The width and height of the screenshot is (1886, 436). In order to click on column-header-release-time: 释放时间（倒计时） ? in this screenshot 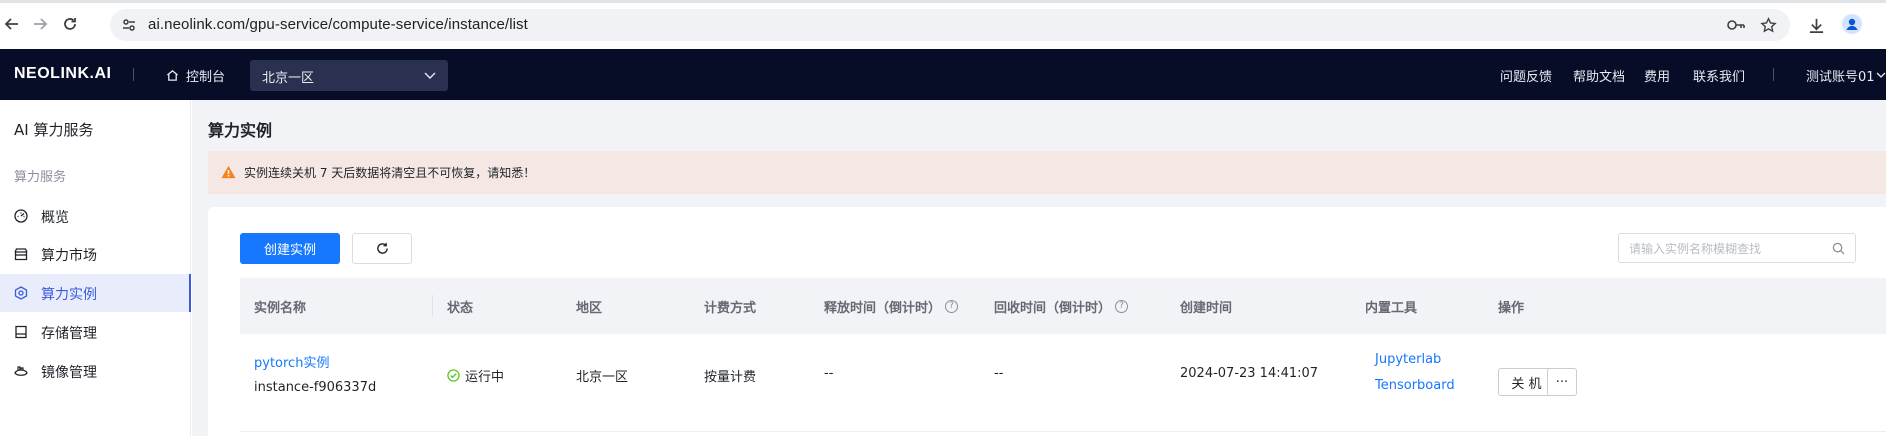, I will do `click(891, 306)`.